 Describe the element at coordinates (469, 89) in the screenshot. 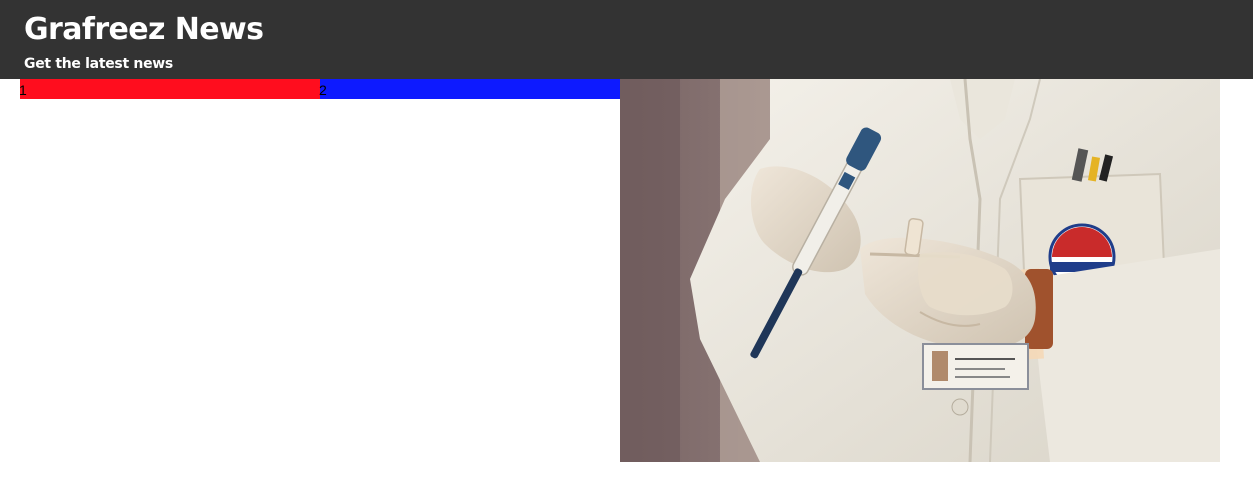

I see `slide-tab-2: 2` at that location.